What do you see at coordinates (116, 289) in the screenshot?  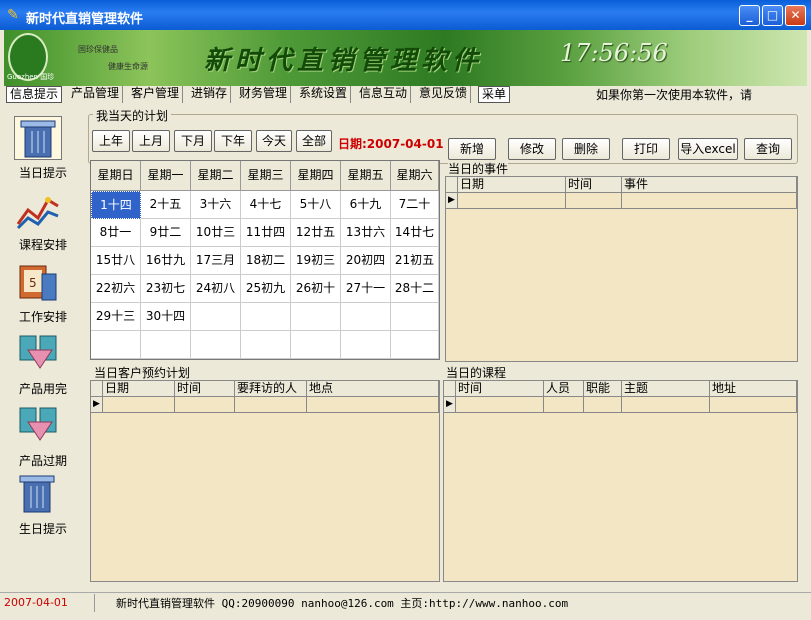 I see `calendar-day: 22初六` at bounding box center [116, 289].